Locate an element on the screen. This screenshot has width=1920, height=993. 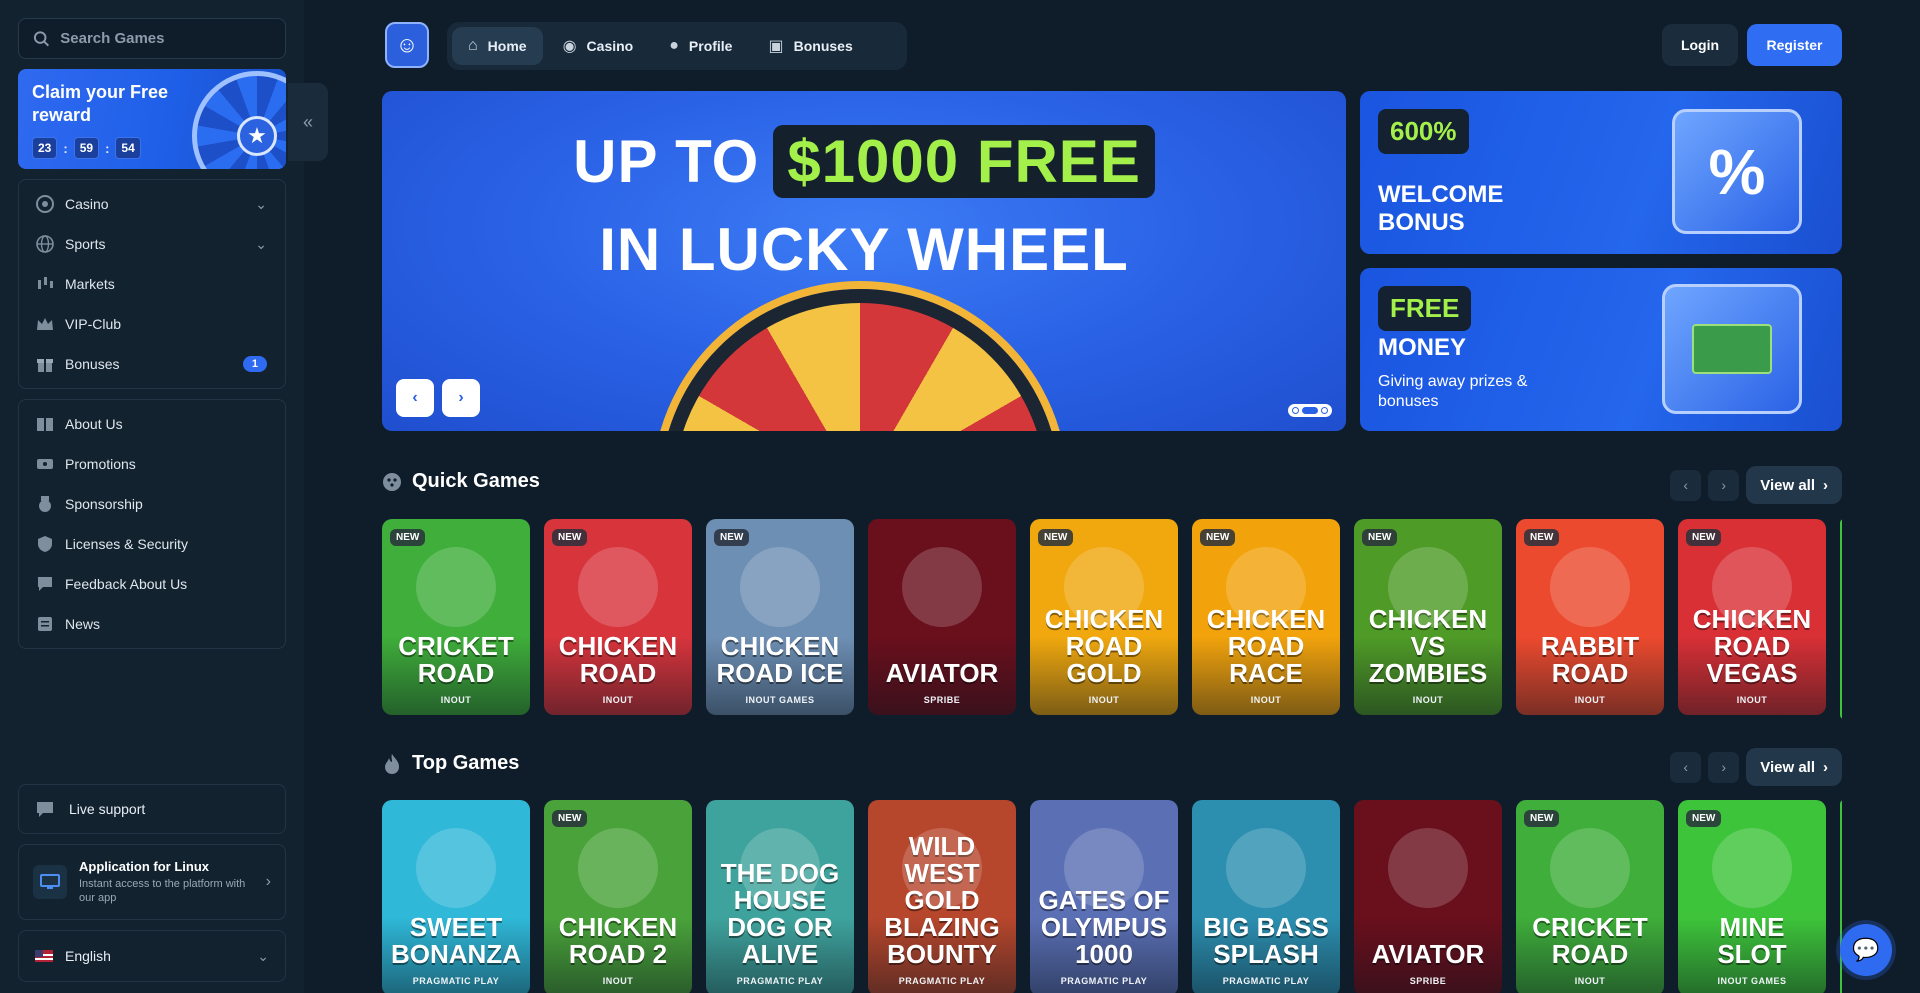
game-card: NEW Chicken Road Vegas INOUT is located at coordinates (1752, 617).